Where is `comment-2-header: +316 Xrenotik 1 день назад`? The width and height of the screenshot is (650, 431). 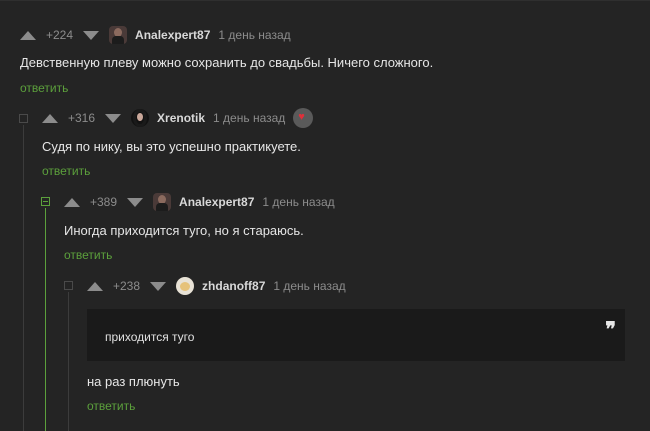 comment-2-header: +316 Xrenotik 1 день назад is located at coordinates (178, 118).